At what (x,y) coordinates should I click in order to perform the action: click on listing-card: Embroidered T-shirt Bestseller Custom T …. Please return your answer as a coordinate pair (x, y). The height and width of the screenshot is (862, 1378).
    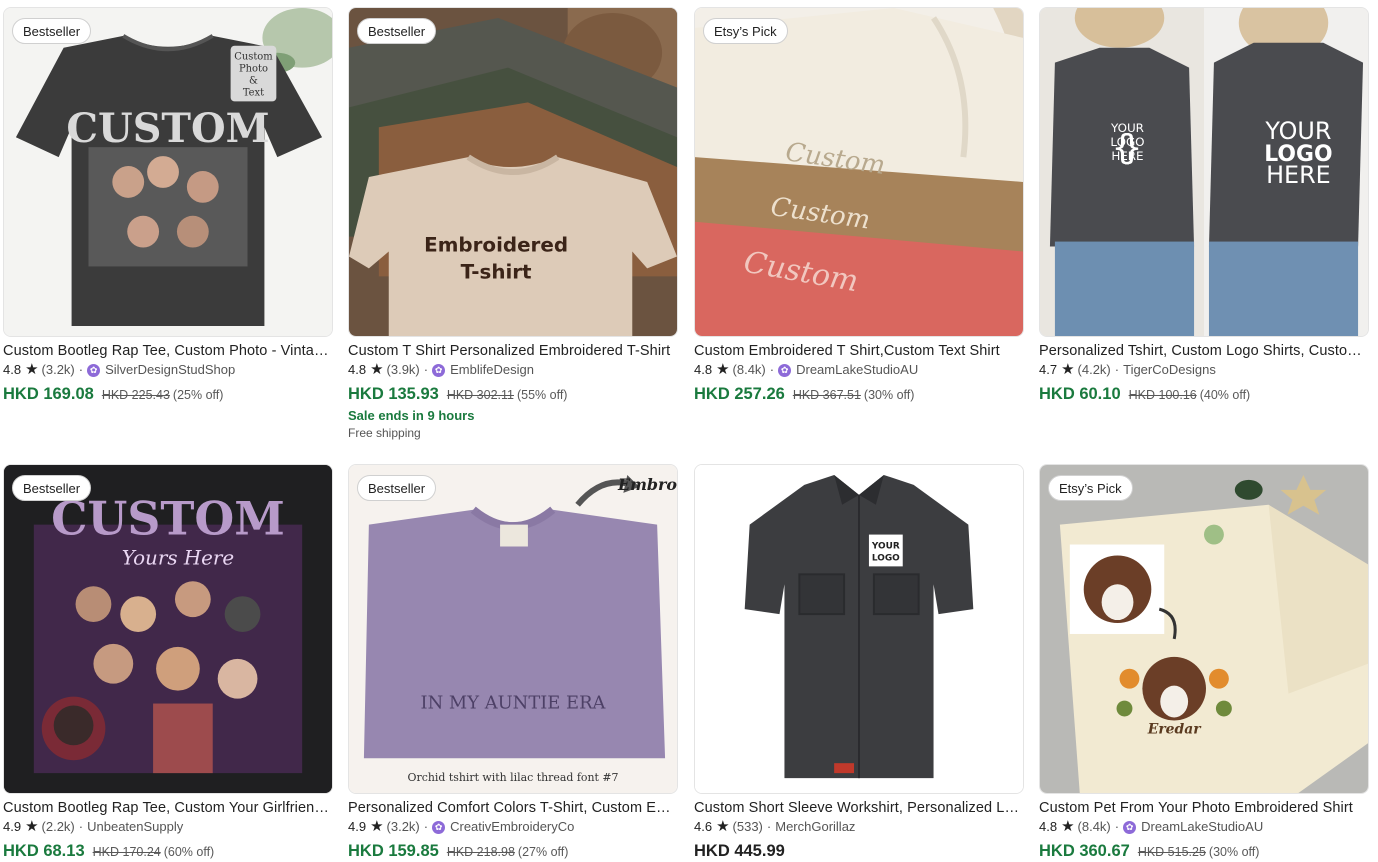
    Looking at the image, I should click on (513, 223).